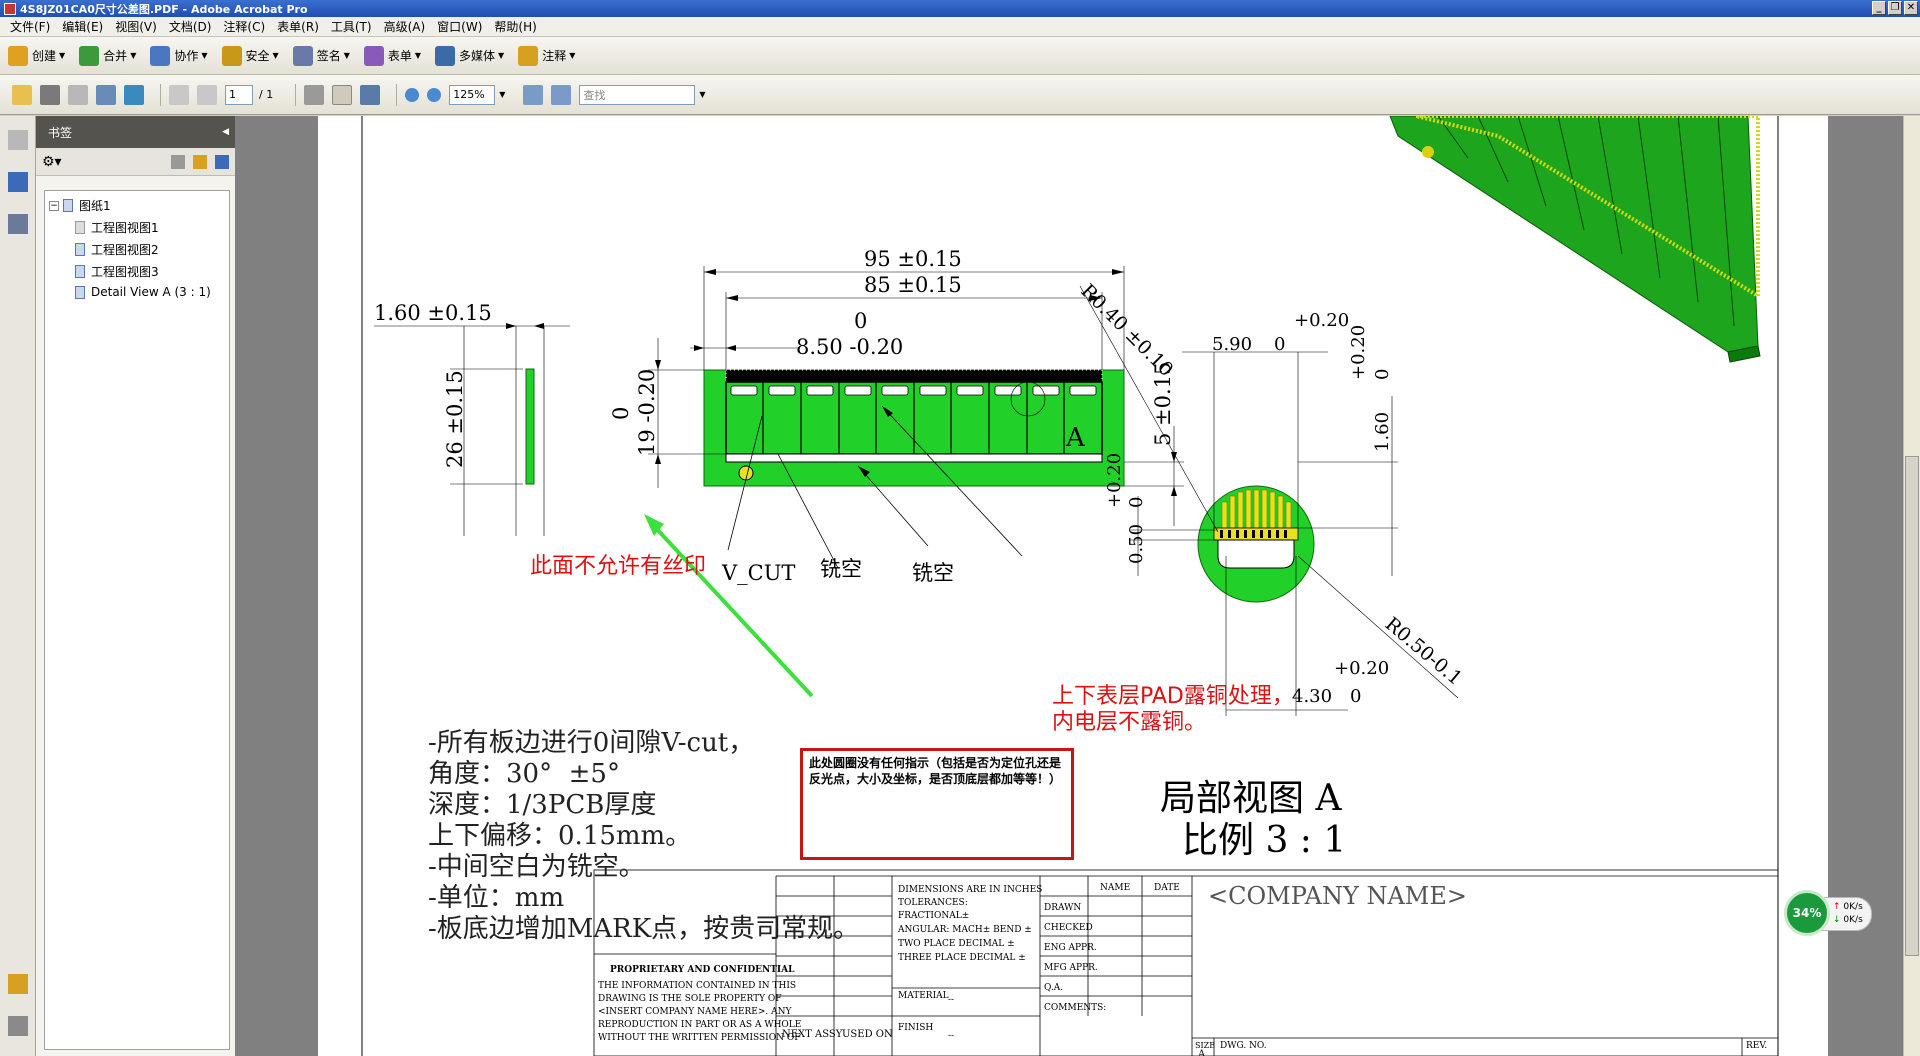  I want to click on download-speed: 0K/s, so click(1853, 920).